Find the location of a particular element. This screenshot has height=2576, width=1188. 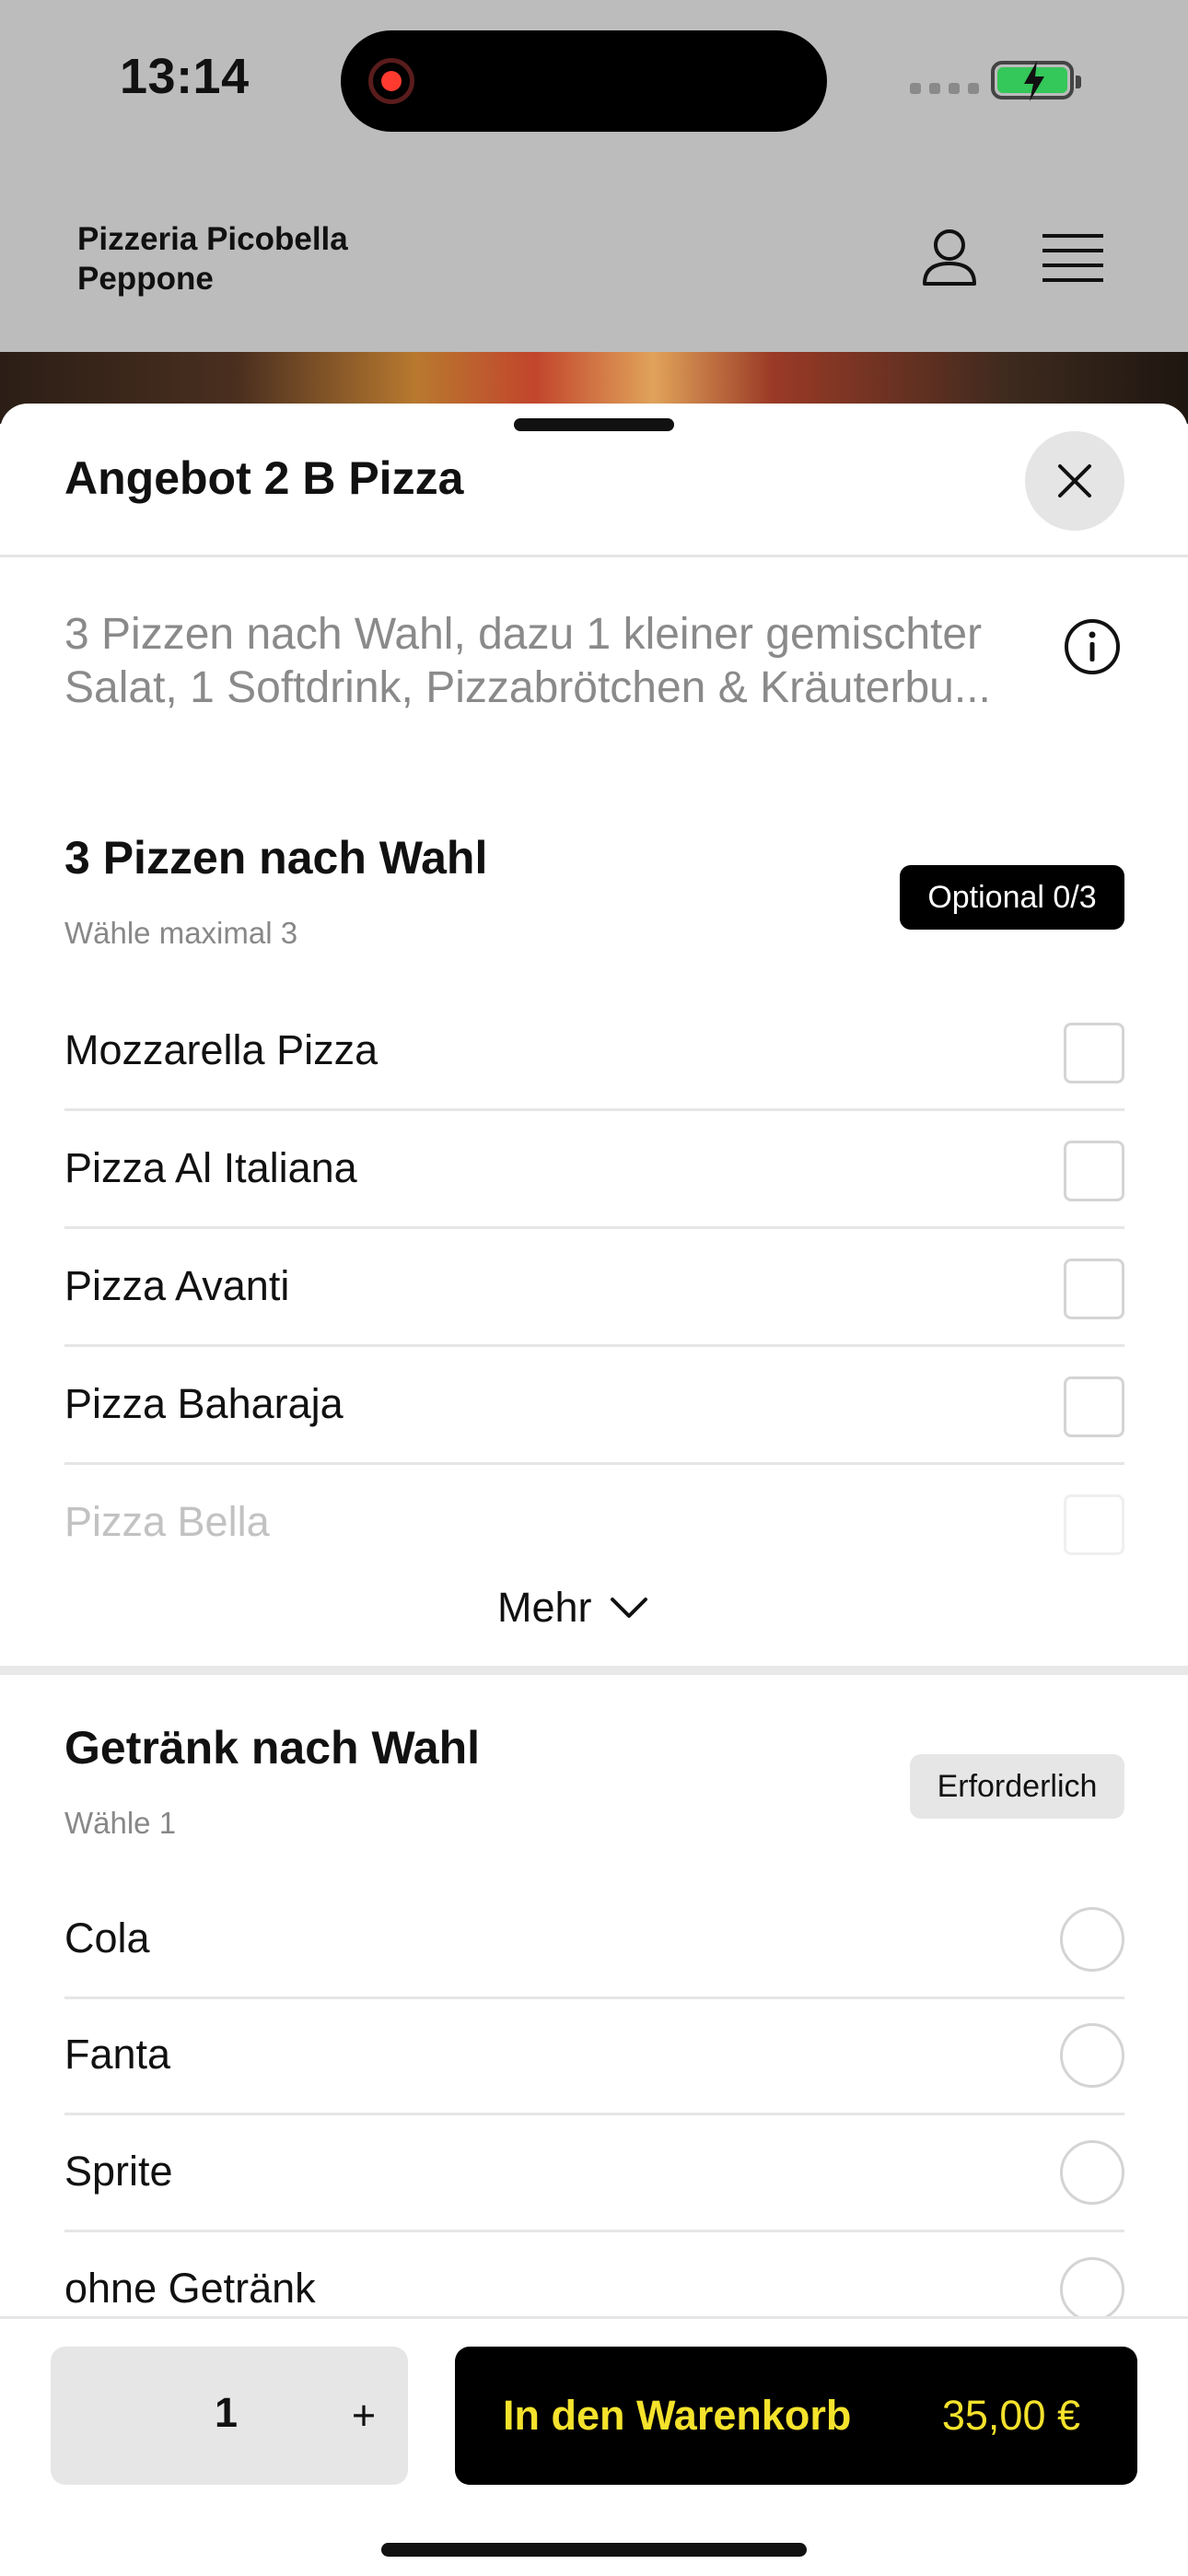

sheet-title: Angebot 2 B Pizza is located at coordinates (264, 478).